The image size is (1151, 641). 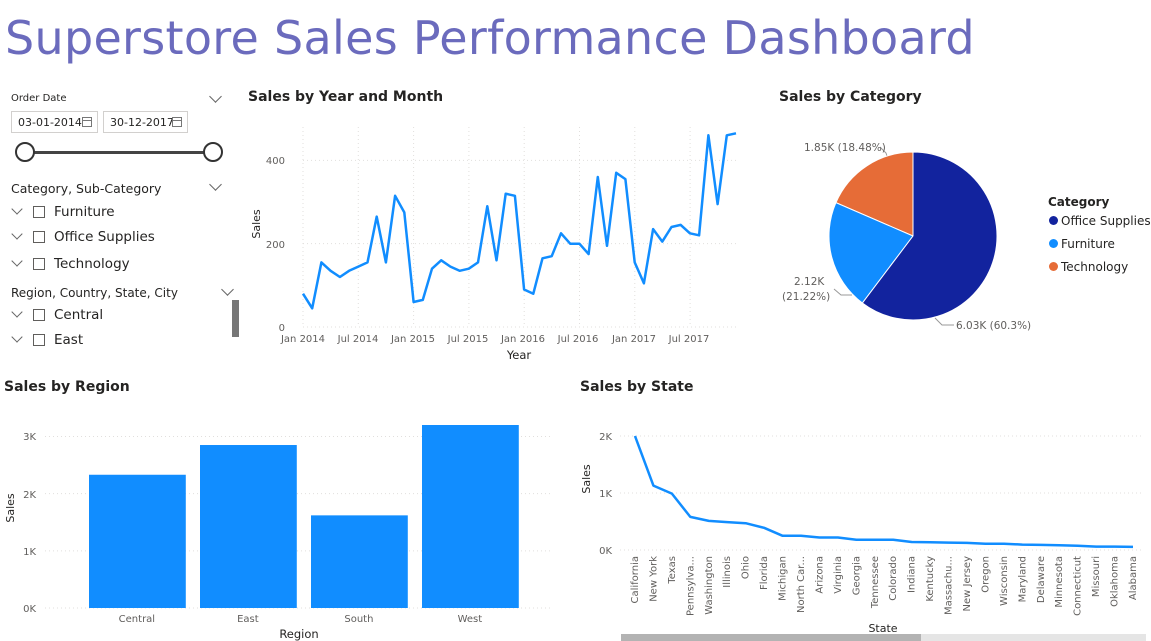 I want to click on x-tick-label: Wisconsin, so click(x=1004, y=581).